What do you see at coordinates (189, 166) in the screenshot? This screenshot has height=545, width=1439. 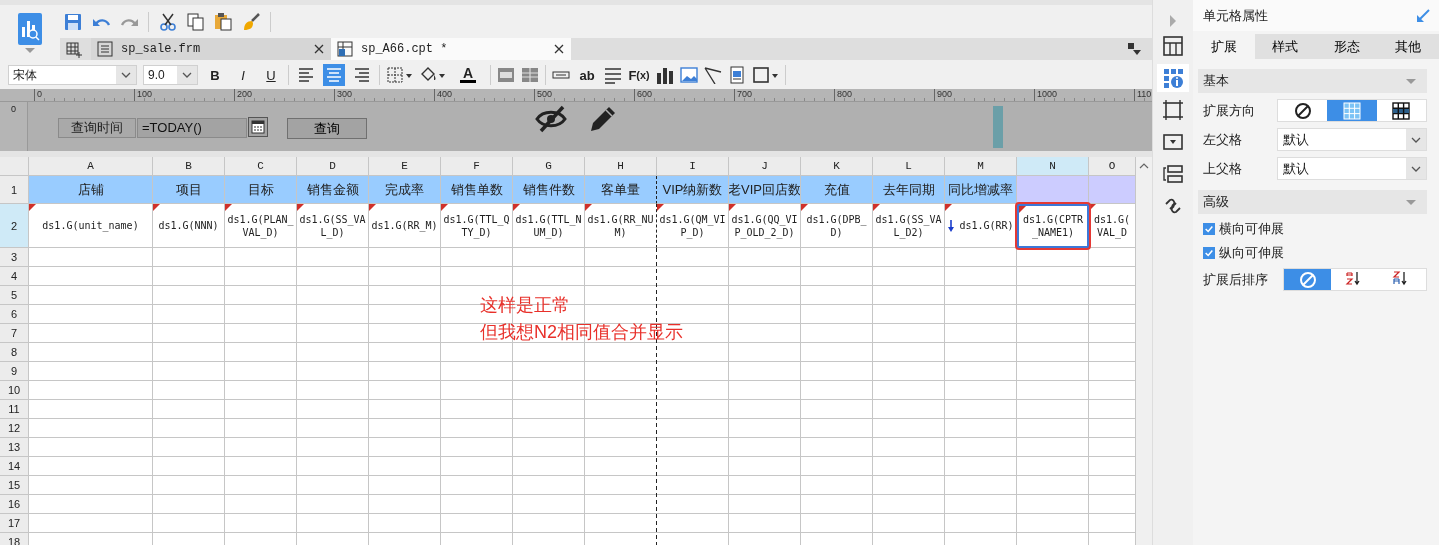 I see `column-header: B` at bounding box center [189, 166].